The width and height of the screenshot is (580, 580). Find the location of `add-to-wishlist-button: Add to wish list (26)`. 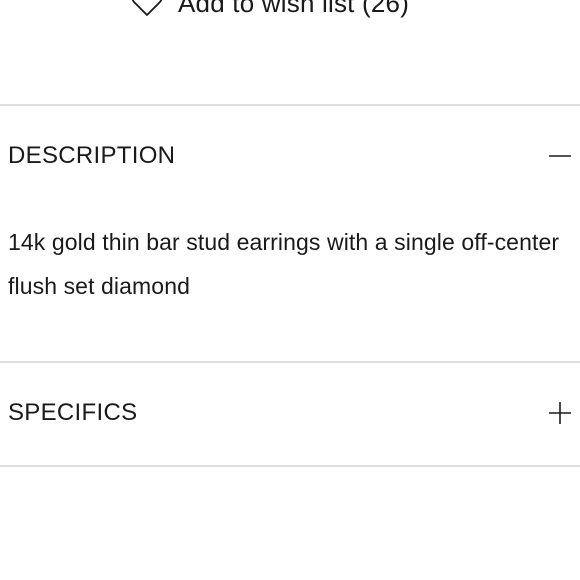

add-to-wishlist-button: Add to wish list (26) is located at coordinates (269, 10).